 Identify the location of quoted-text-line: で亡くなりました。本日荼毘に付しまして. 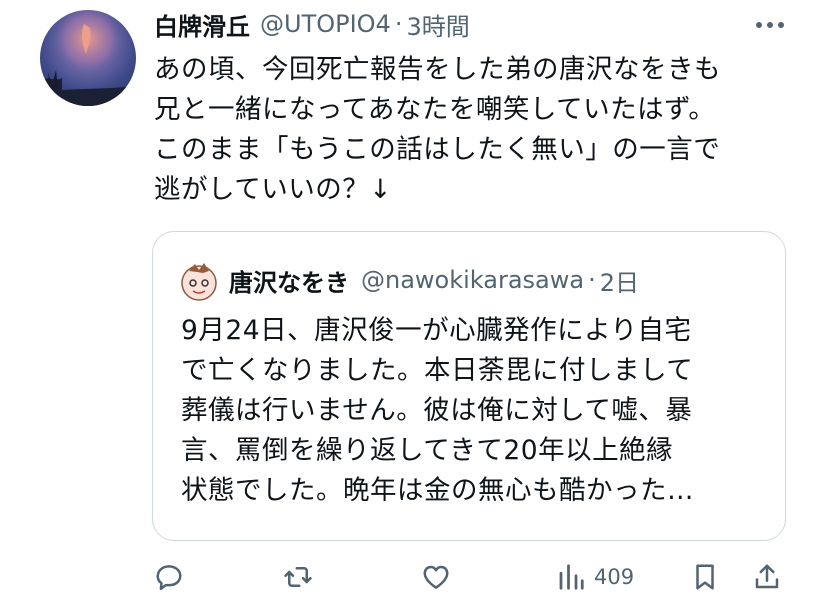
(437, 370).